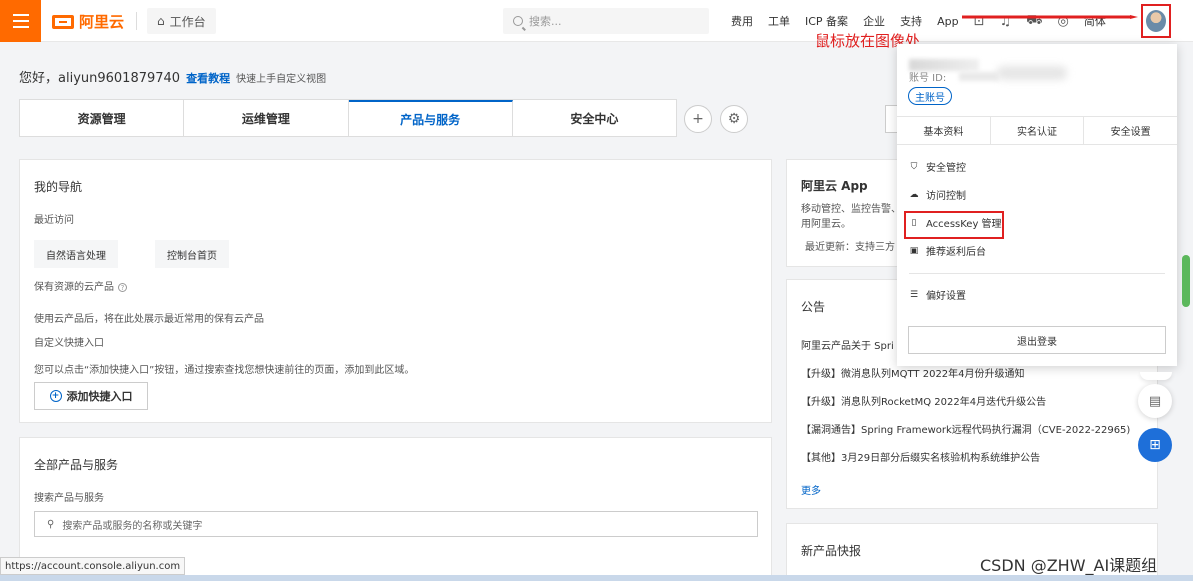  I want to click on feedback-button: ▤, so click(1155, 401).